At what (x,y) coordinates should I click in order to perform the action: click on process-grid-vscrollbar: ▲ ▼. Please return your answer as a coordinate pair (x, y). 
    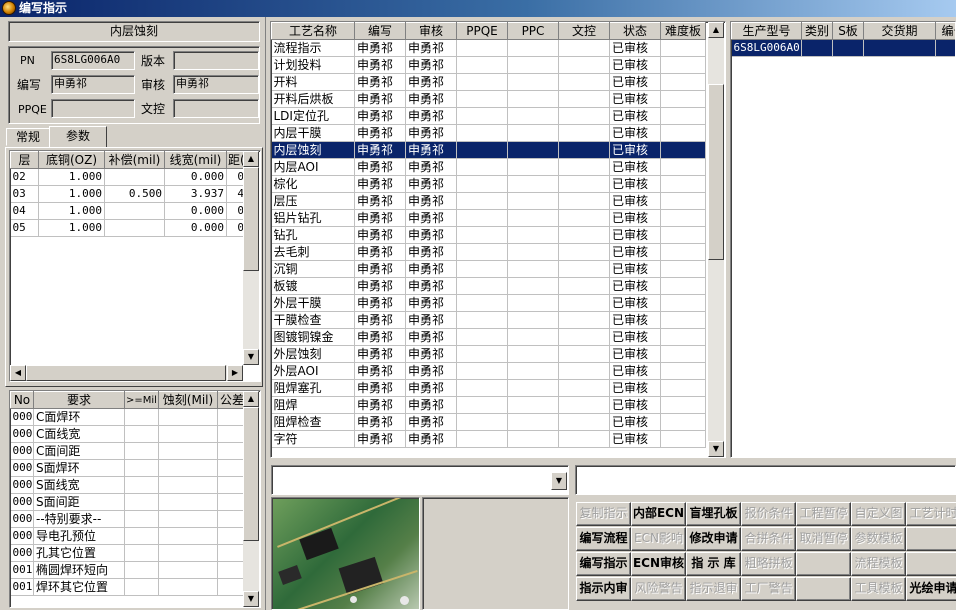
    Looking at the image, I should click on (716, 239).